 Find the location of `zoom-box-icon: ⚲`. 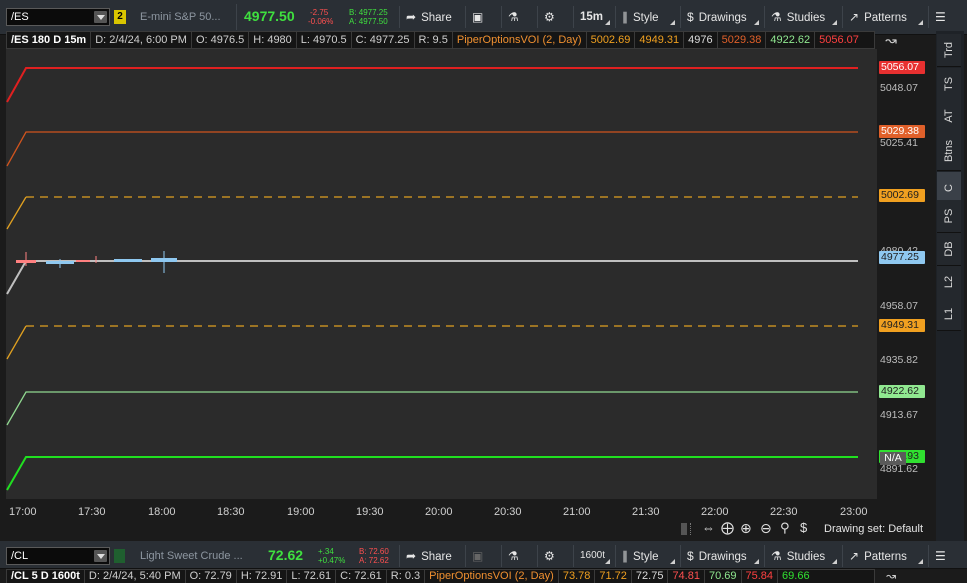

zoom-box-icon: ⚲ is located at coordinates (785, 528).